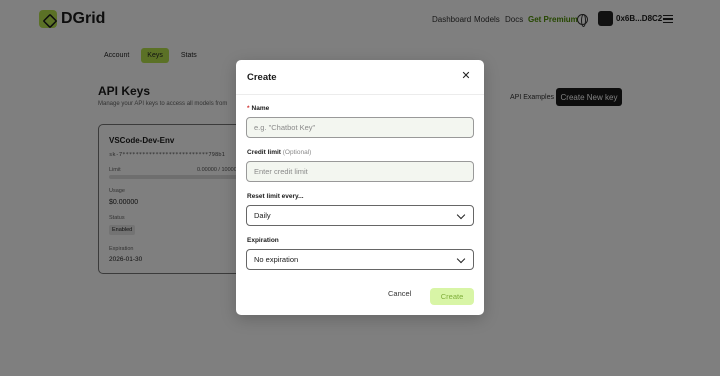 The image size is (720, 376). I want to click on name-input: e.g. "Chatbot Key", so click(360, 127).